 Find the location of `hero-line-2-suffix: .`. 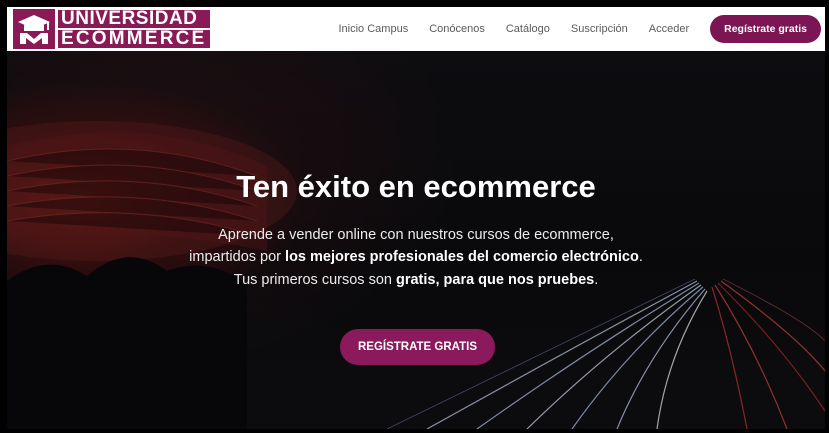

hero-line-2-suffix: . is located at coordinates (640, 257).